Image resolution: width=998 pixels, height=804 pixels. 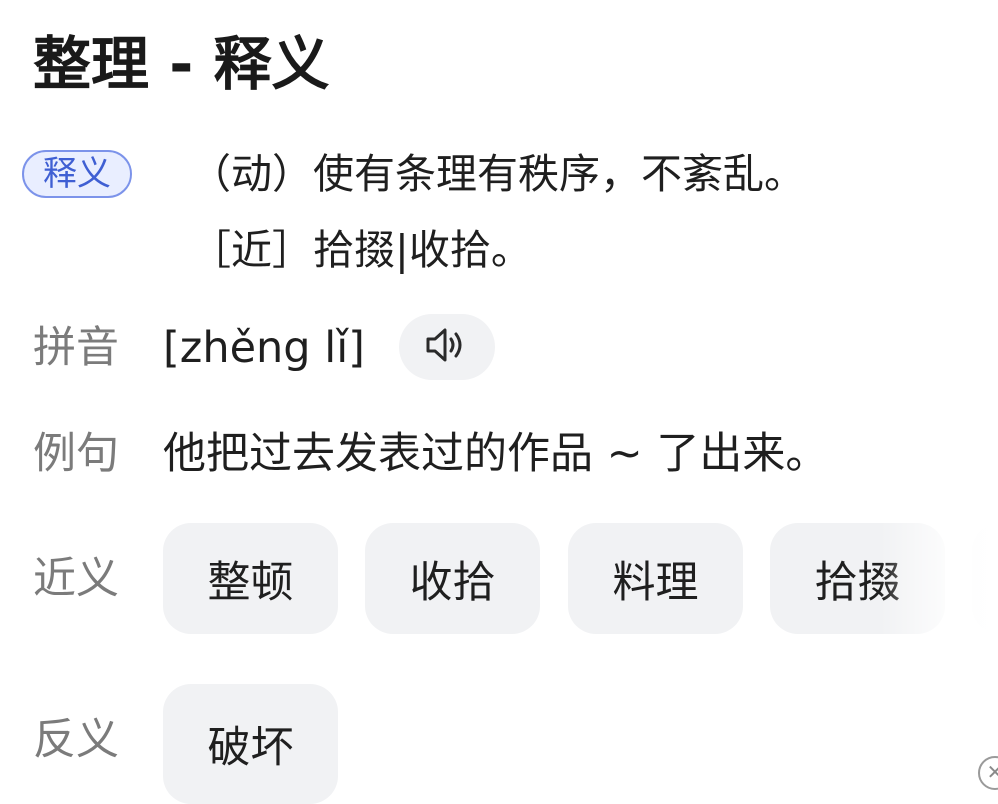 I want to click on example-sentence: 他把过去发表过的作品 ~ 了出来。, so click(x=496, y=454).